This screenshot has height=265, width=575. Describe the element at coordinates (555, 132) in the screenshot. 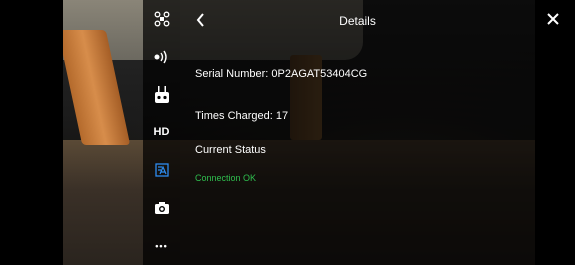

I see `right-letterbox` at that location.